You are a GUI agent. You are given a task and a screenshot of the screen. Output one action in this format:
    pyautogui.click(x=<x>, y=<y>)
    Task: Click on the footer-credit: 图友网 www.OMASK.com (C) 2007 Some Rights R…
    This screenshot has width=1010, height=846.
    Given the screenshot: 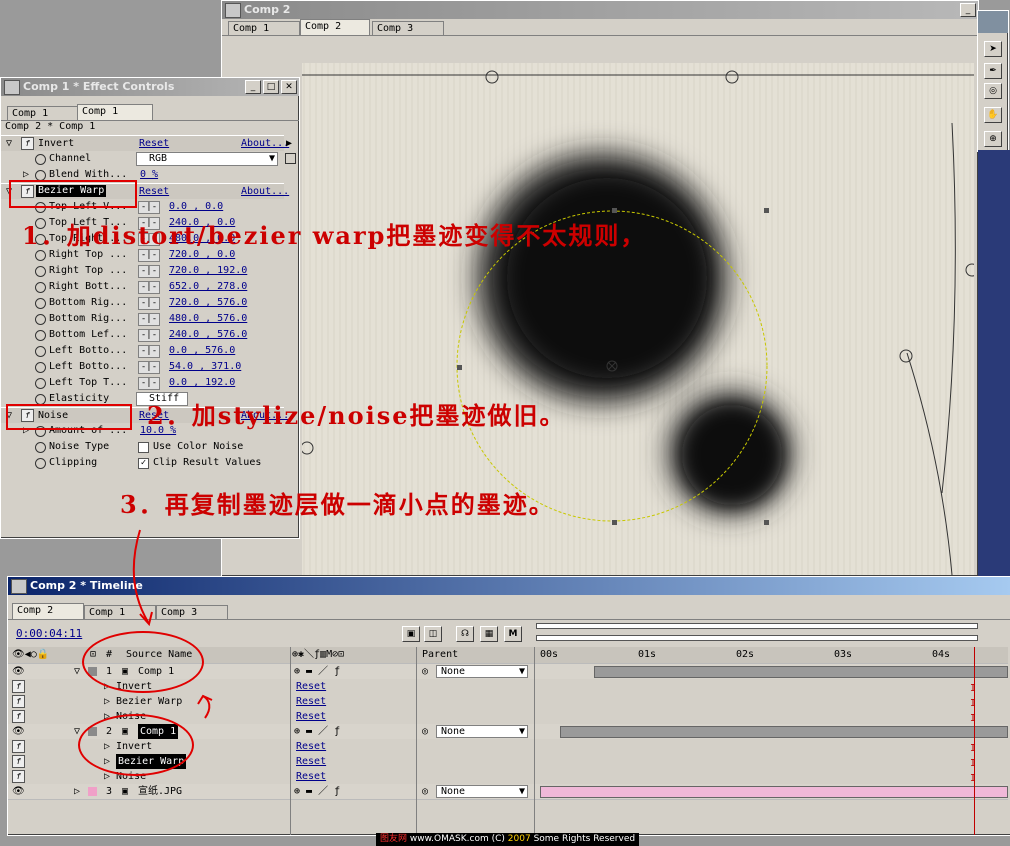 What is the action you would take?
    pyautogui.click(x=508, y=839)
    